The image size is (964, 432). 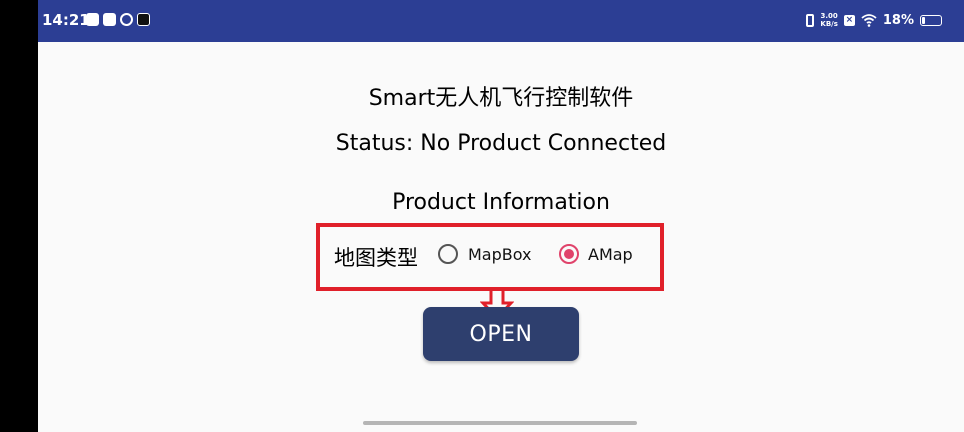 What do you see at coordinates (448, 254) in the screenshot?
I see `mapbox-radio` at bounding box center [448, 254].